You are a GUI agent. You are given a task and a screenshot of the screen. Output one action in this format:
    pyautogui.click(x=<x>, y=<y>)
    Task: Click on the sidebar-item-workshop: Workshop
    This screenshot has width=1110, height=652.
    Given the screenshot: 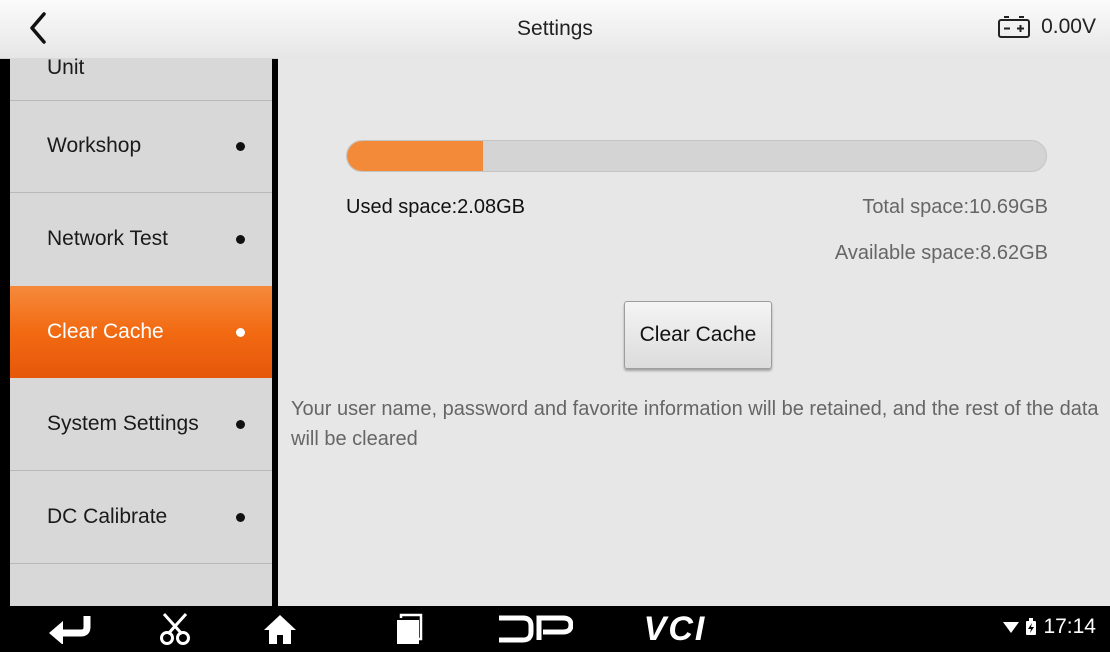 What is the action you would take?
    pyautogui.click(x=141, y=146)
    